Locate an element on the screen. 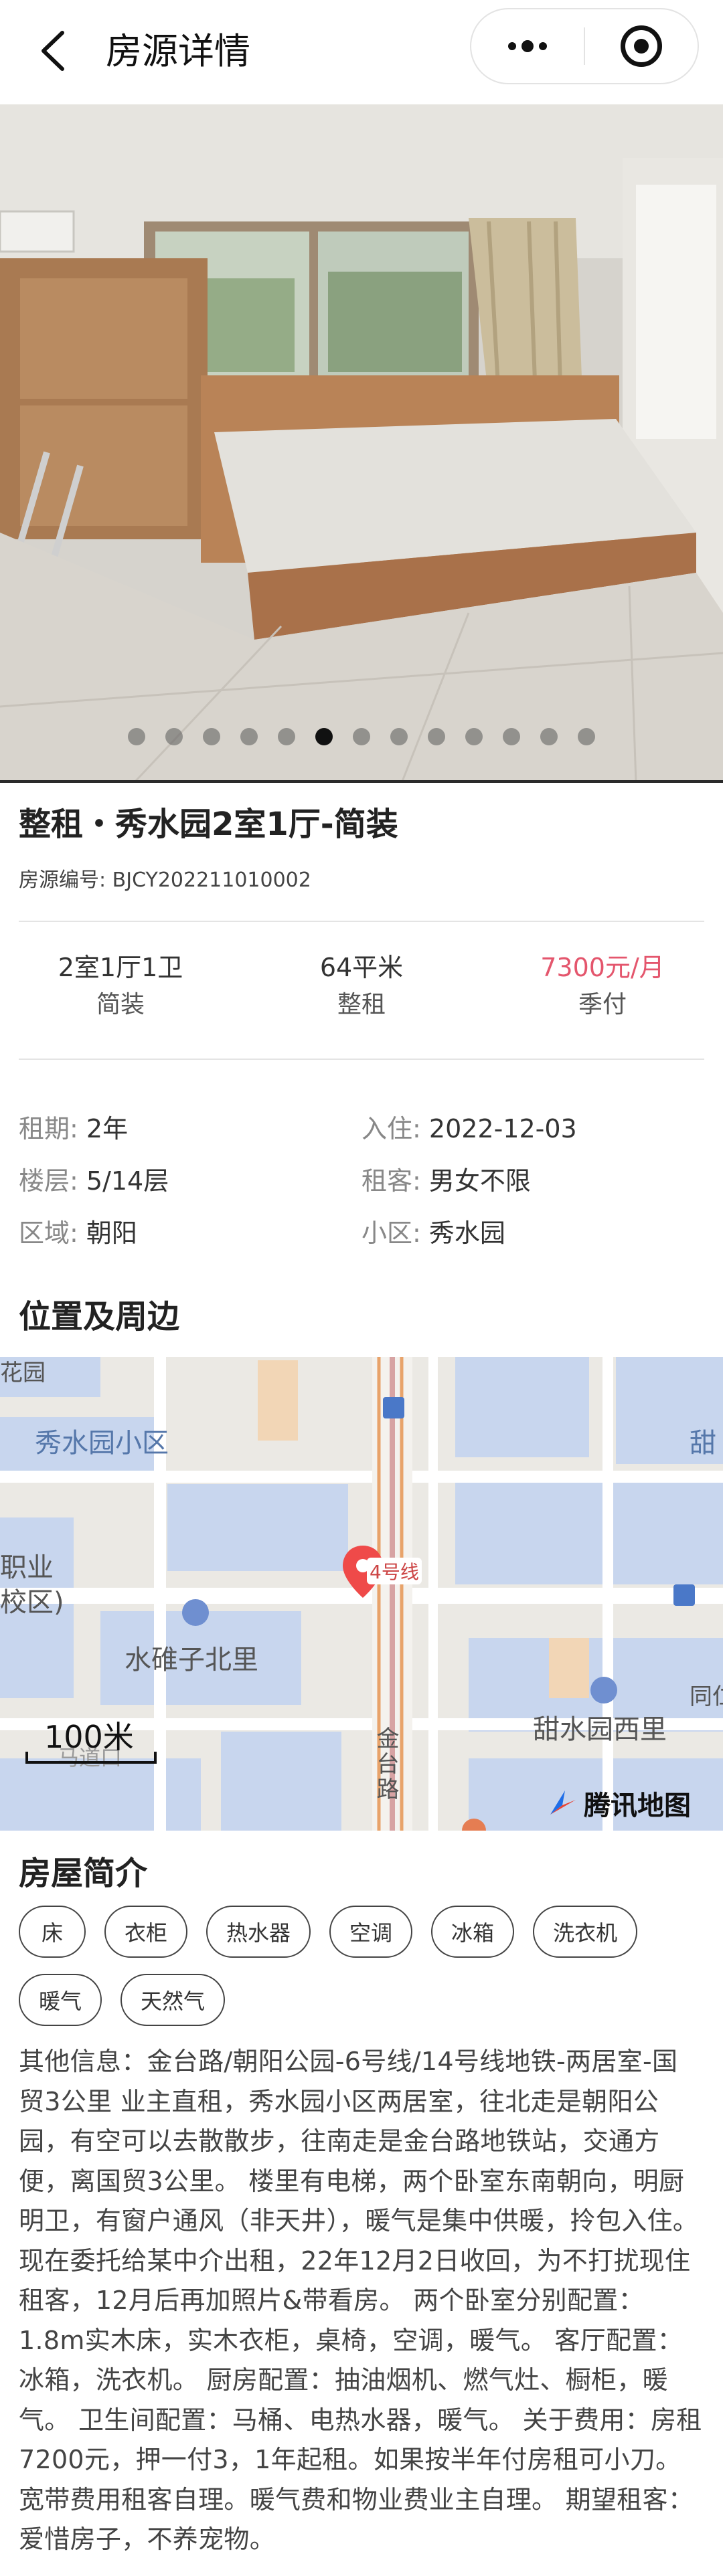  attr-community: 小区: 秀水园 is located at coordinates (533, 1230).